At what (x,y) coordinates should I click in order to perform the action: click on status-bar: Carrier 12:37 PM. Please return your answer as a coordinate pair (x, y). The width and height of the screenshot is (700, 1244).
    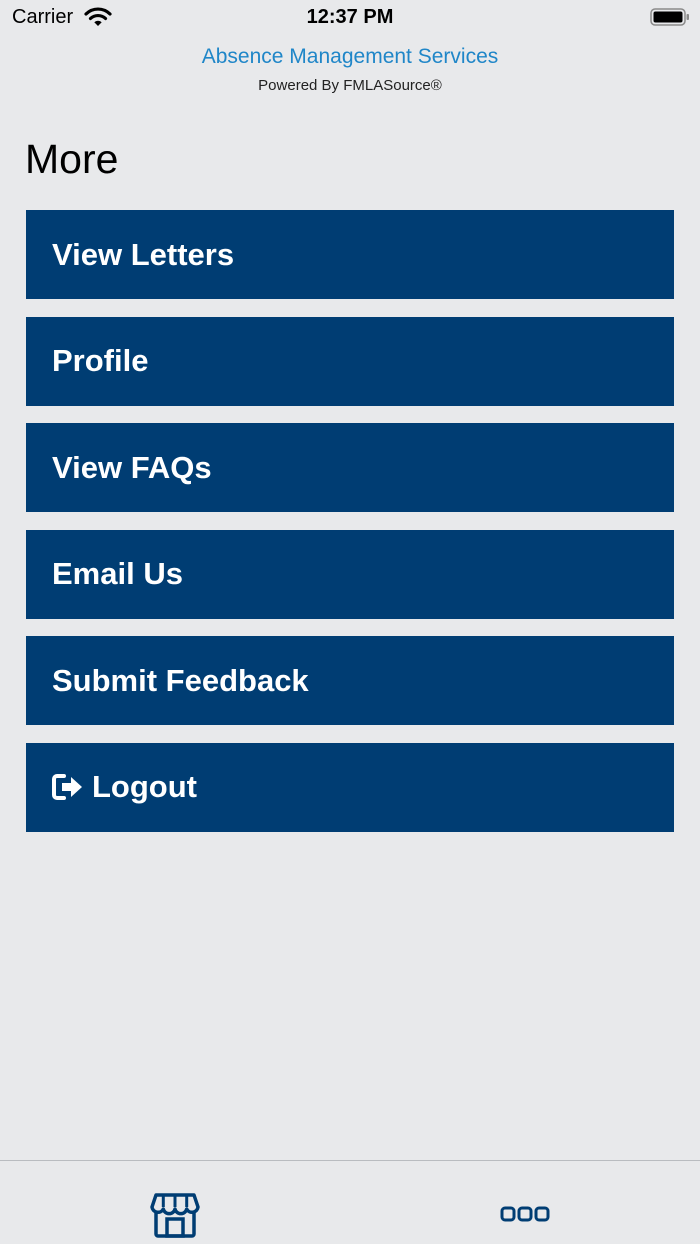
    Looking at the image, I should click on (350, 19).